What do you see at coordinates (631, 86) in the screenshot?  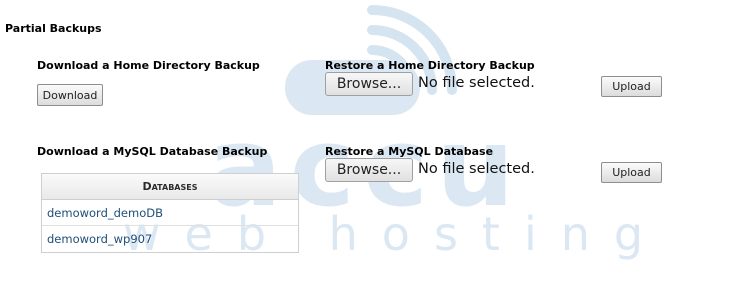 I see `home-upload-button: Upload` at bounding box center [631, 86].